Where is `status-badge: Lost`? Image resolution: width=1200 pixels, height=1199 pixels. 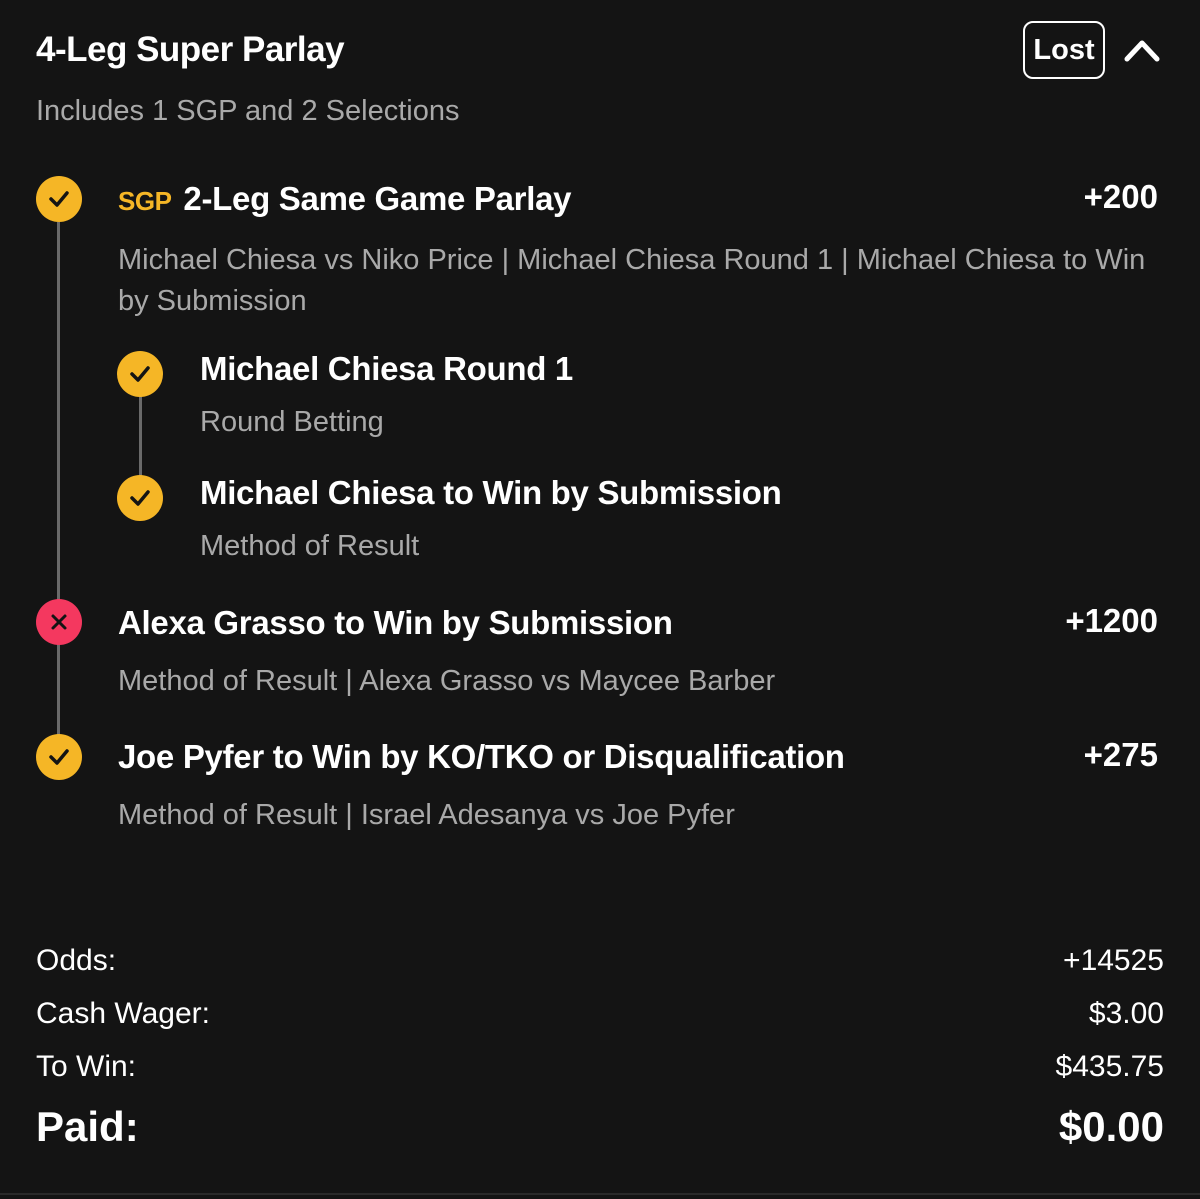 status-badge: Lost is located at coordinates (1064, 50).